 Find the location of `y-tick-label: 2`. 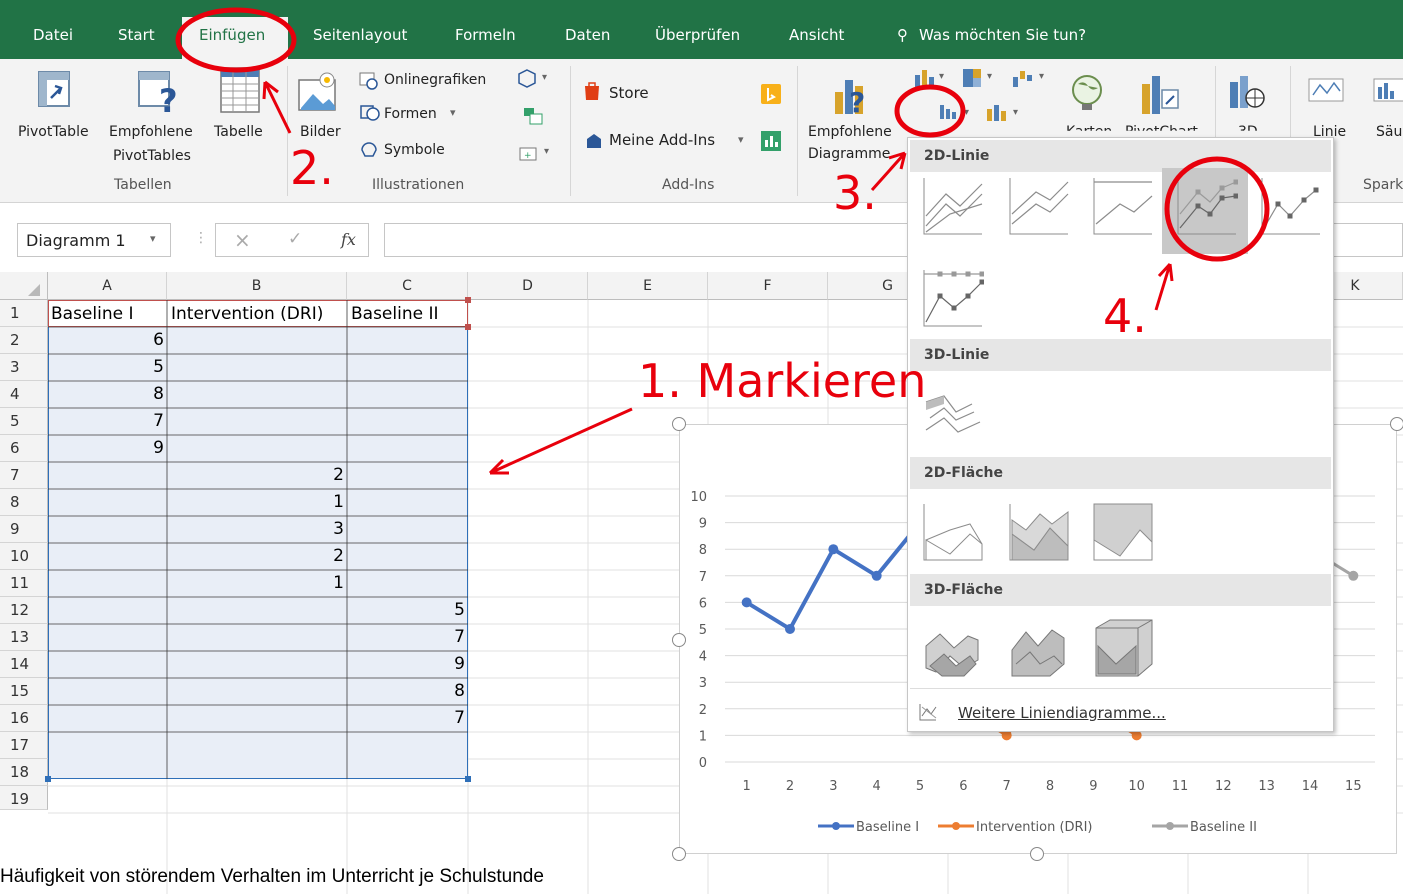

y-tick-label: 2 is located at coordinates (703, 710).